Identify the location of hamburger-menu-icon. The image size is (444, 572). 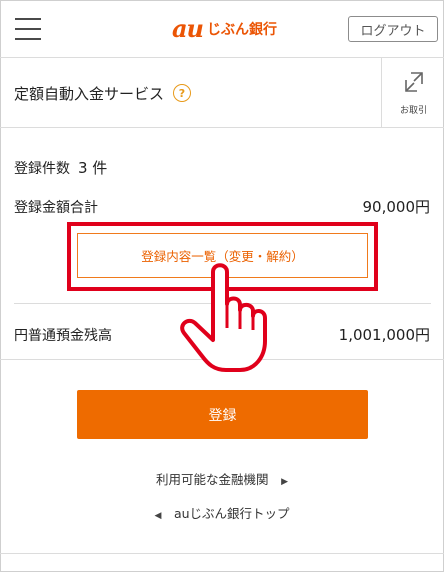
(28, 29).